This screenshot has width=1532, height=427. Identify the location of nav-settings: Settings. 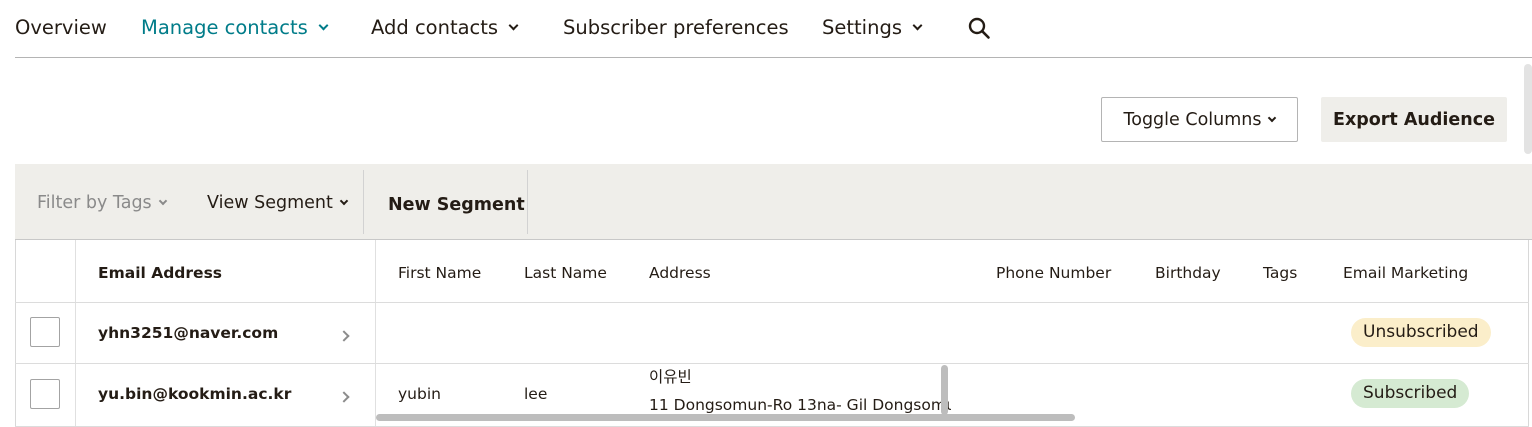
(872, 28).